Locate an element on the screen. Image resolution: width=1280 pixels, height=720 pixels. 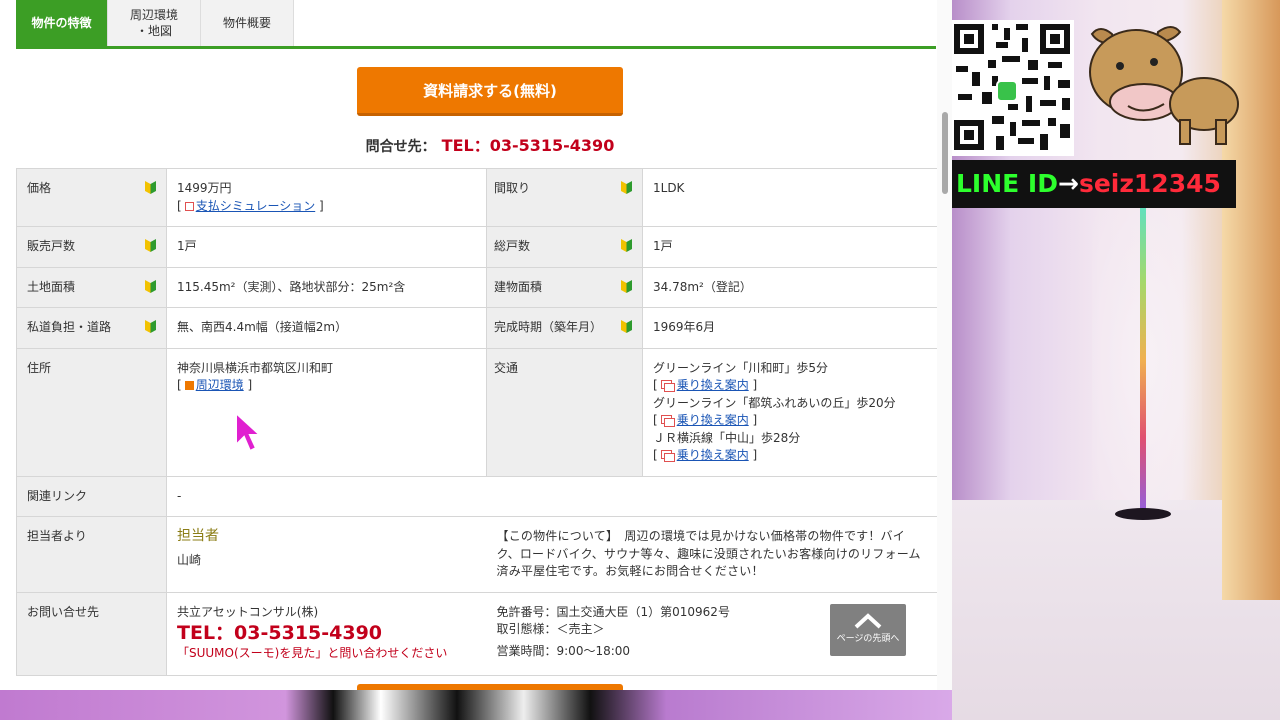
road-label: 私道負担・道路 is located at coordinates (69, 327).